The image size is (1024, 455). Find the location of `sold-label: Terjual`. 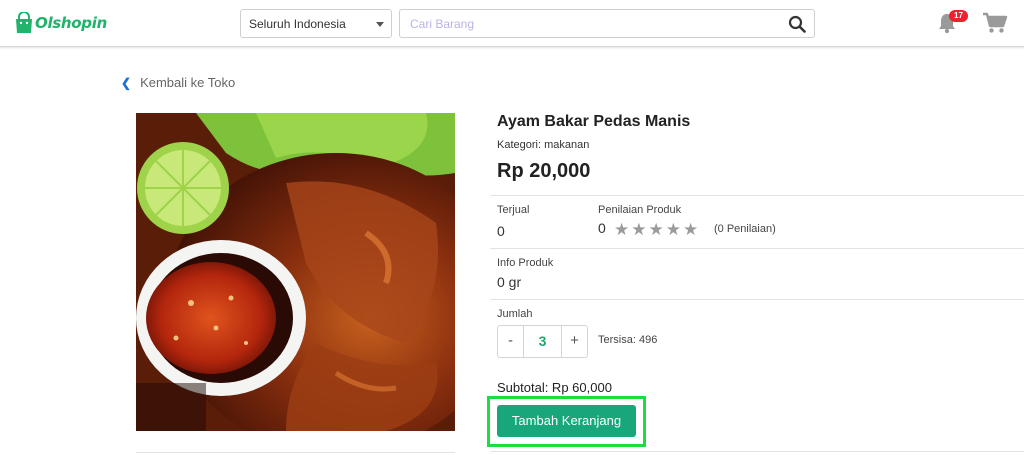

sold-label: Terjual is located at coordinates (513, 210).